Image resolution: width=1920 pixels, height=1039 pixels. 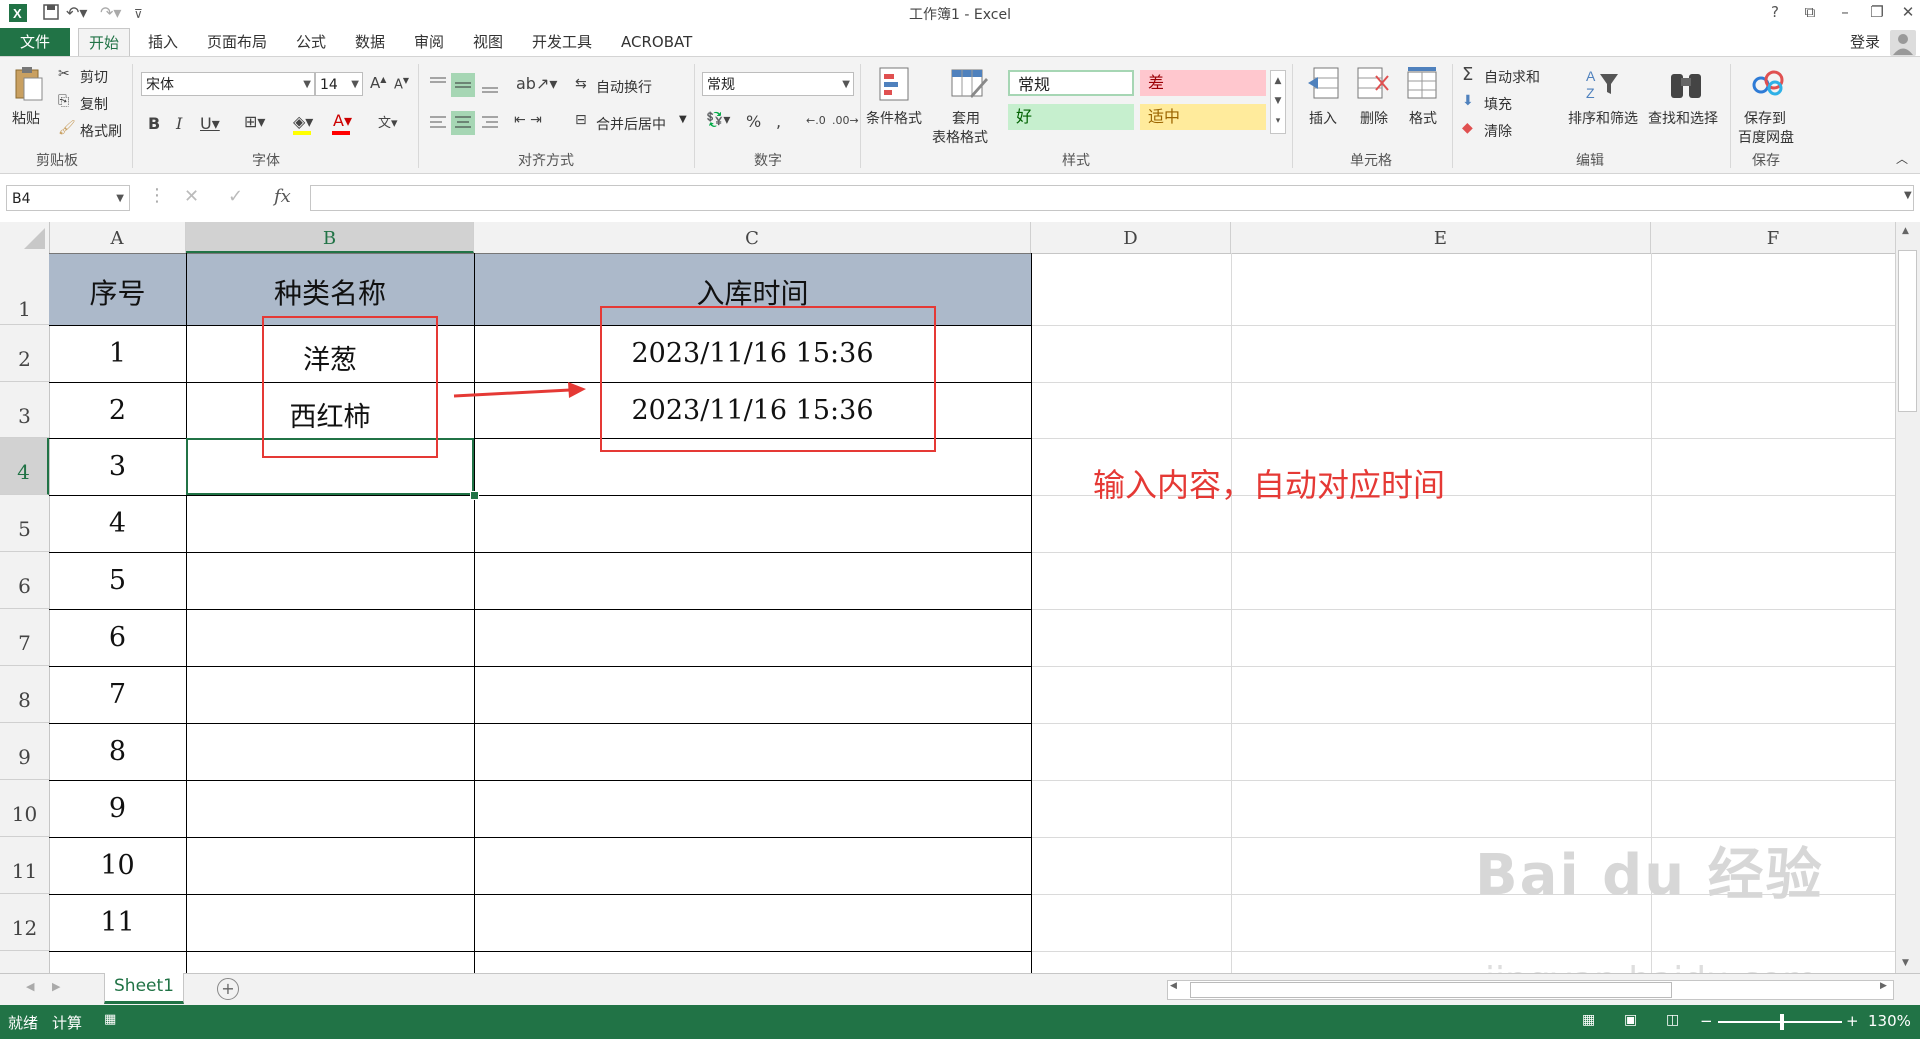 I want to click on bold-icon: B, so click(x=154, y=123).